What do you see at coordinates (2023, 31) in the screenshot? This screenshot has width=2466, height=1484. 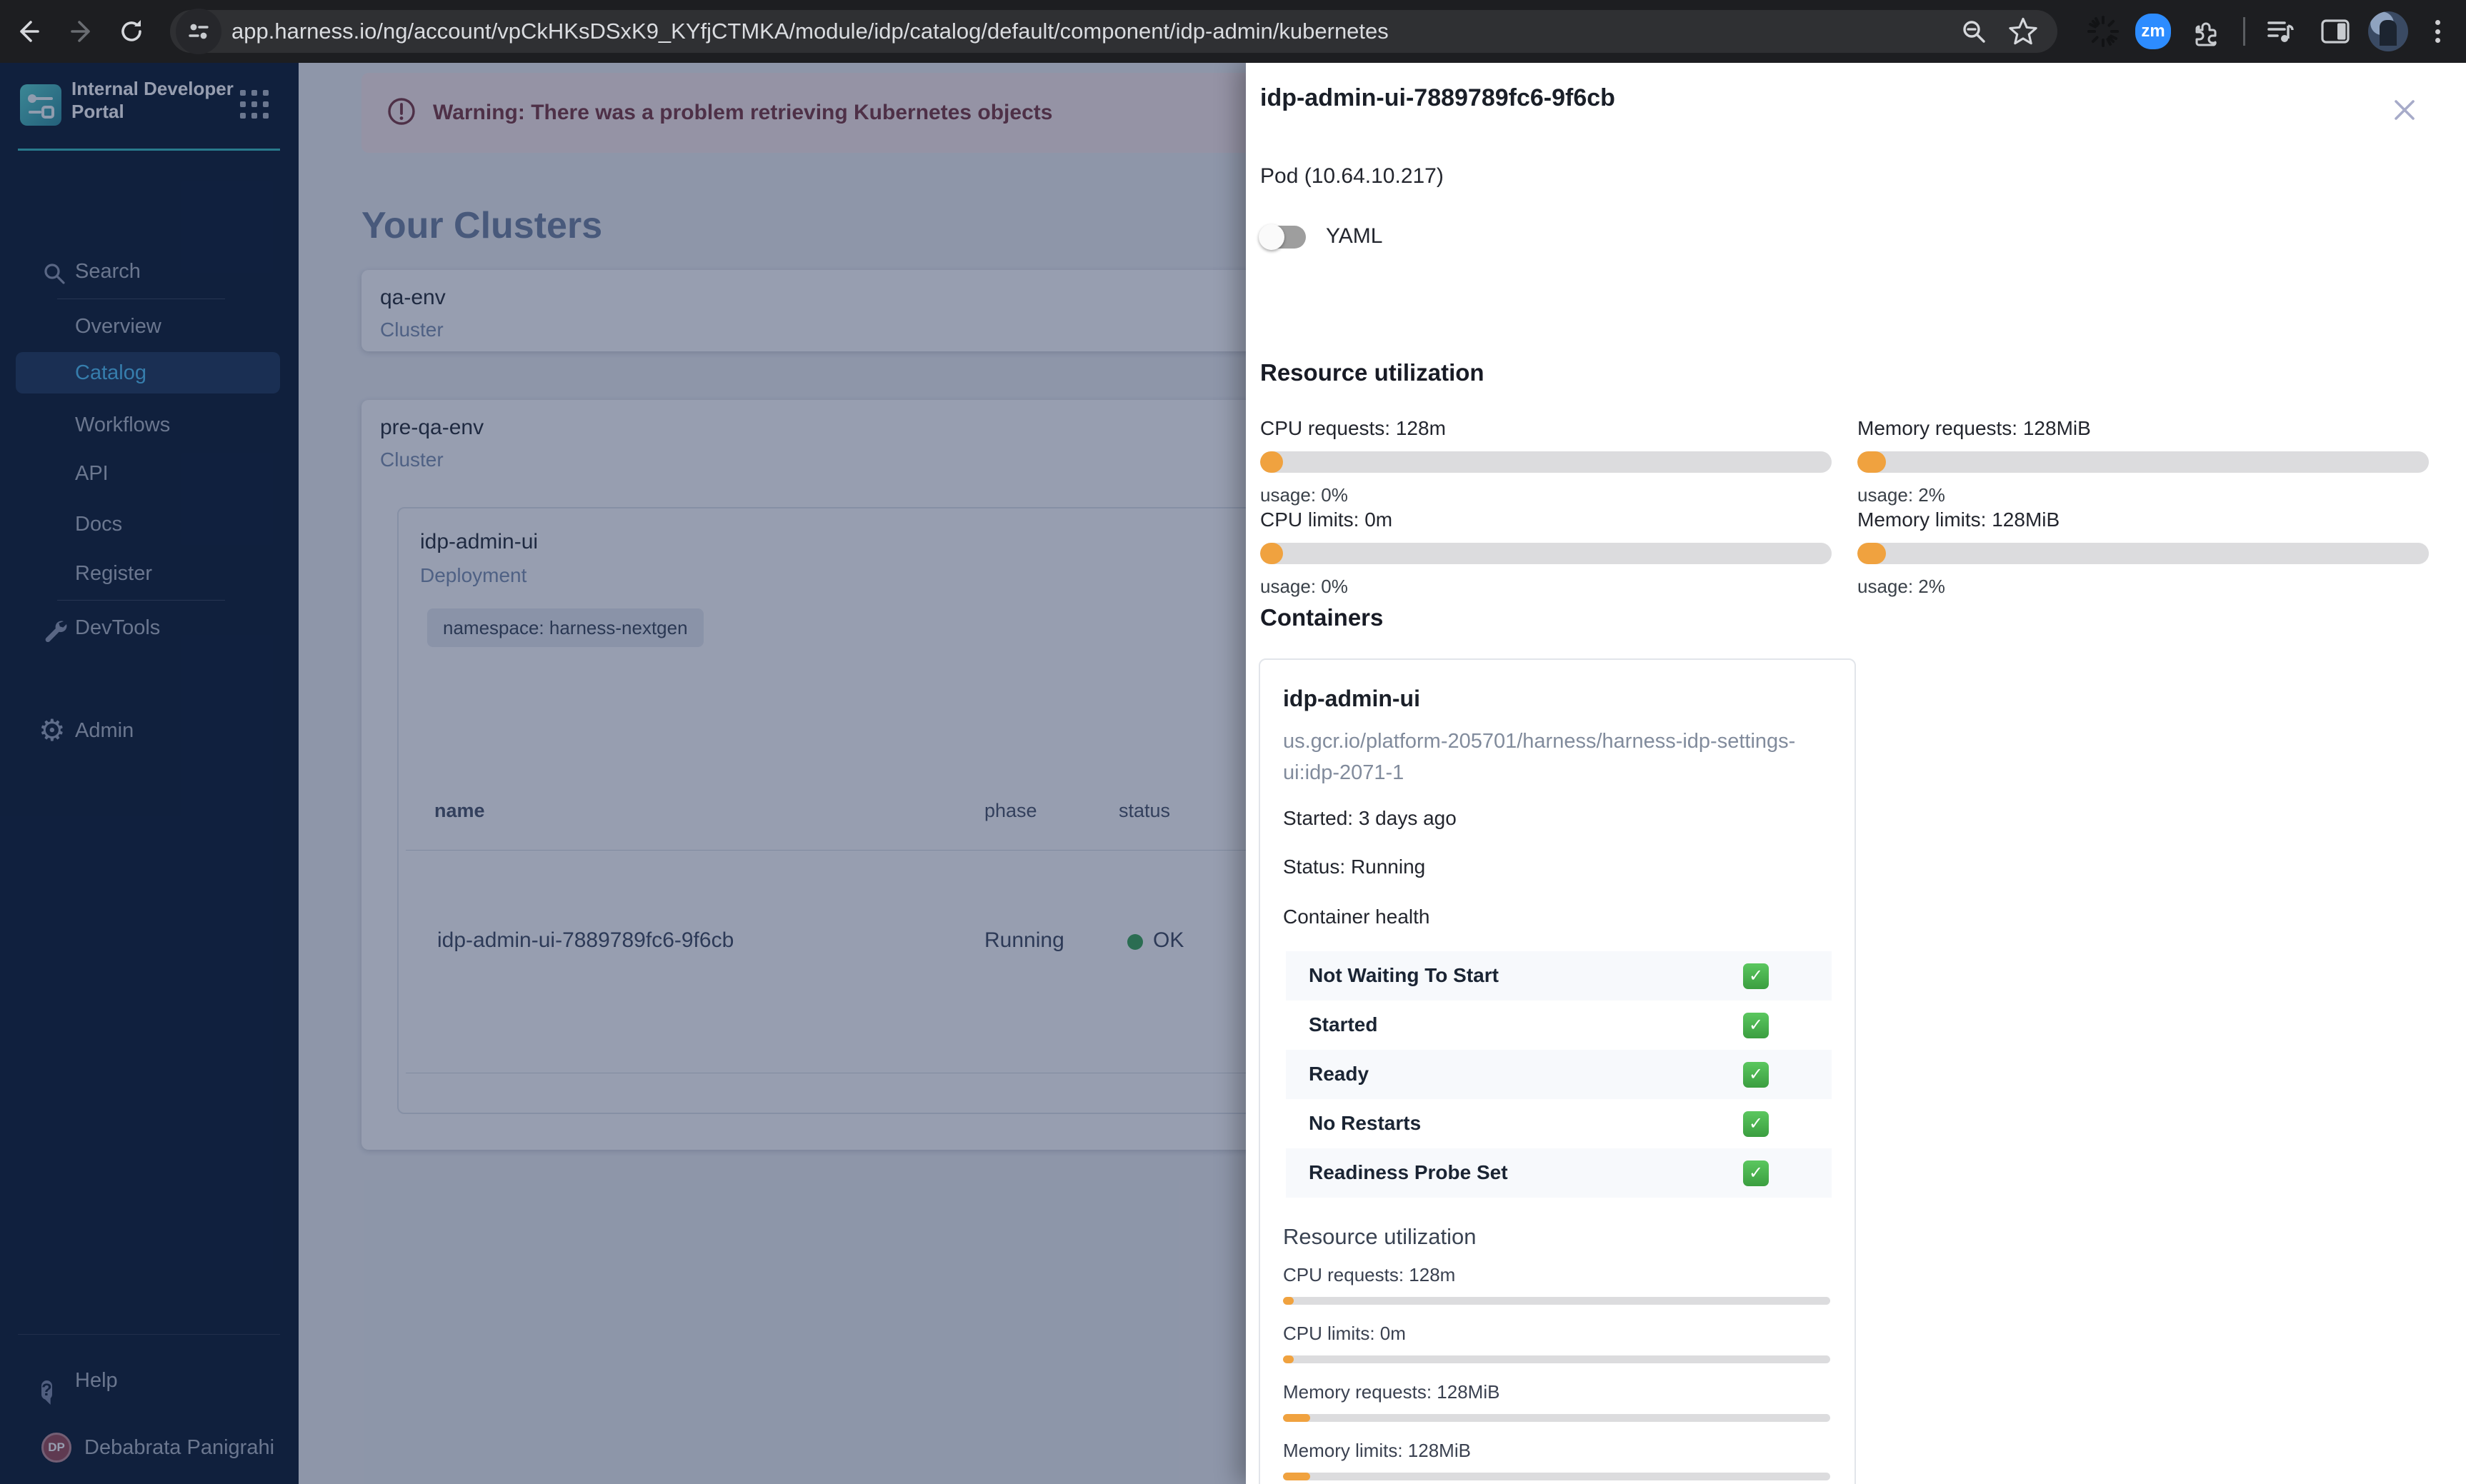 I see `bookmark-star-icon` at bounding box center [2023, 31].